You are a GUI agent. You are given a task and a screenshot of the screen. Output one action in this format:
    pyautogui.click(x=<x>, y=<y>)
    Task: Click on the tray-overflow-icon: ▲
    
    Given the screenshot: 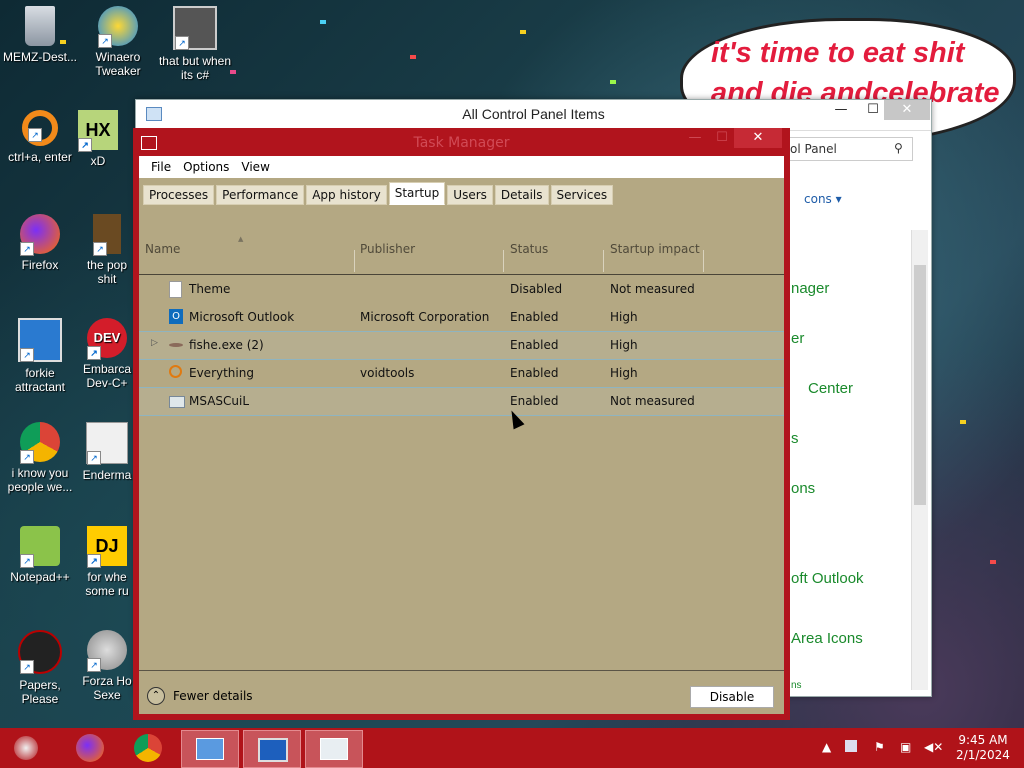 What is the action you would take?
    pyautogui.click(x=826, y=747)
    